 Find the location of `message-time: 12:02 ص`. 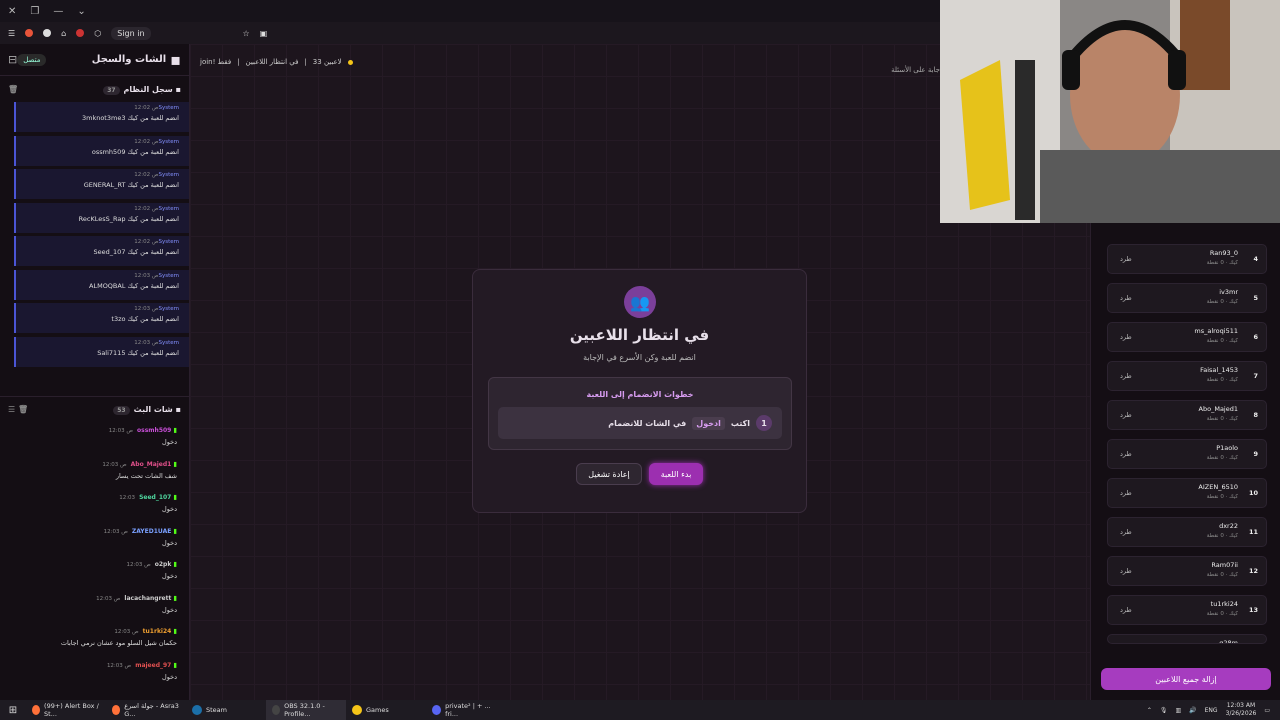

message-time: 12:02 ص is located at coordinates (146, 208).